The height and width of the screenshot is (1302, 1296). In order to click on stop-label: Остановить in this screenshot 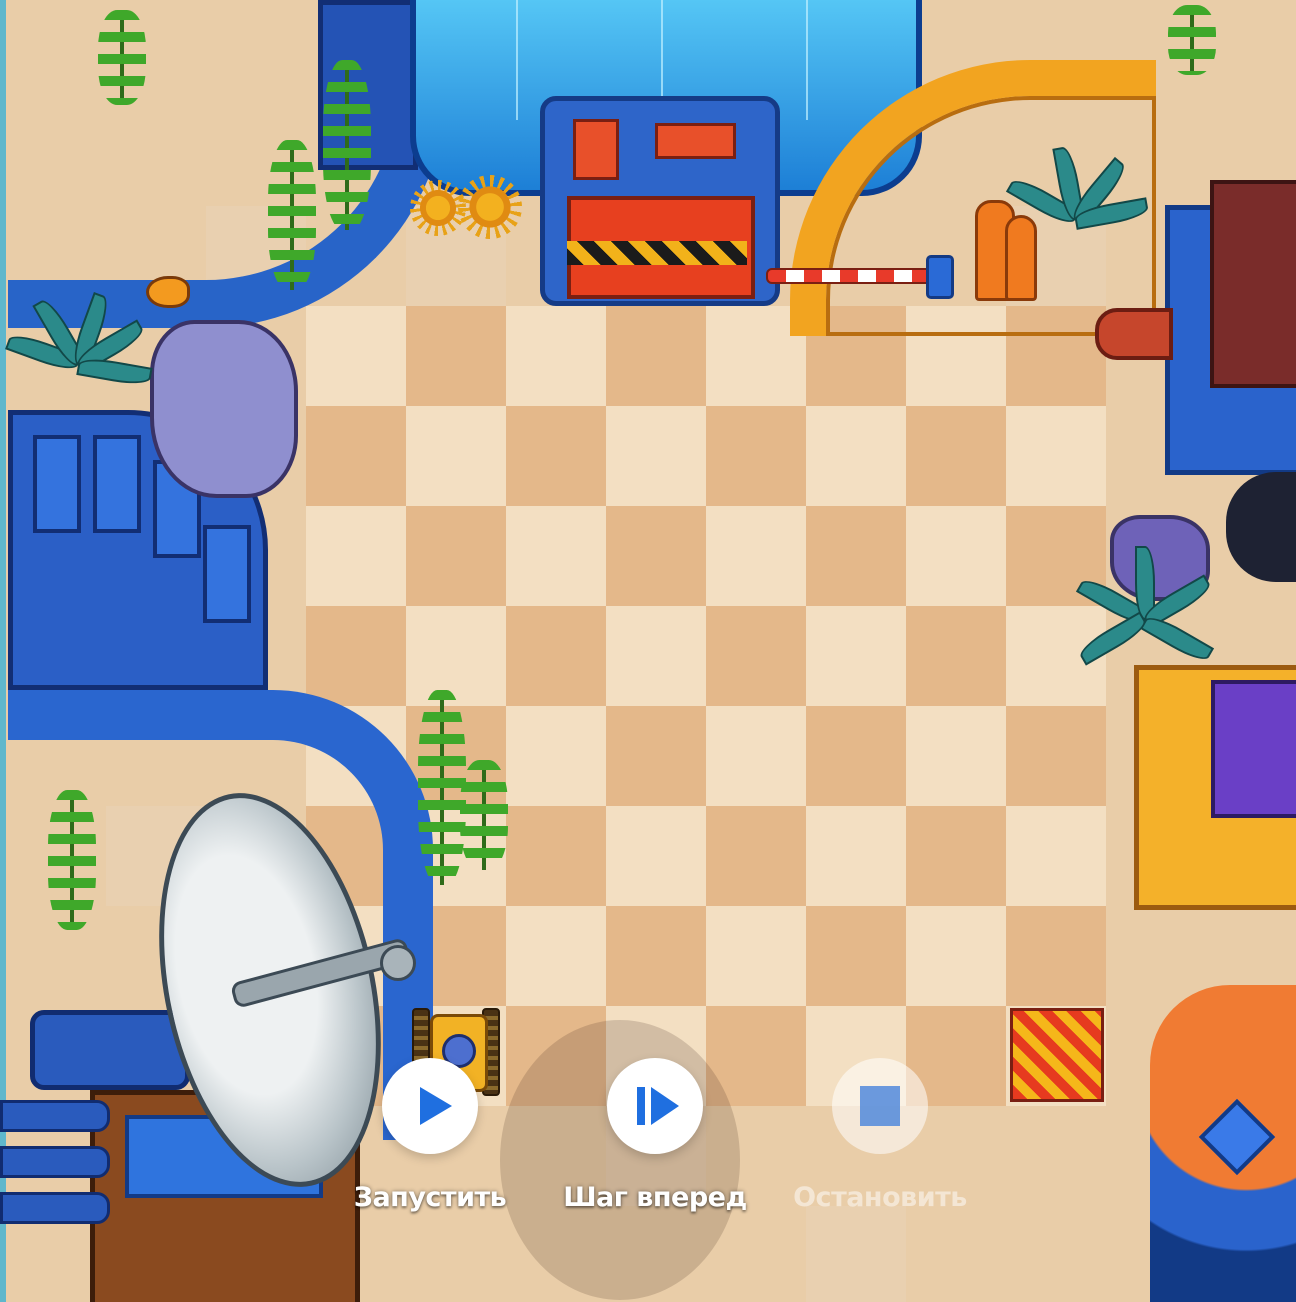, I will do `click(880, 1197)`.